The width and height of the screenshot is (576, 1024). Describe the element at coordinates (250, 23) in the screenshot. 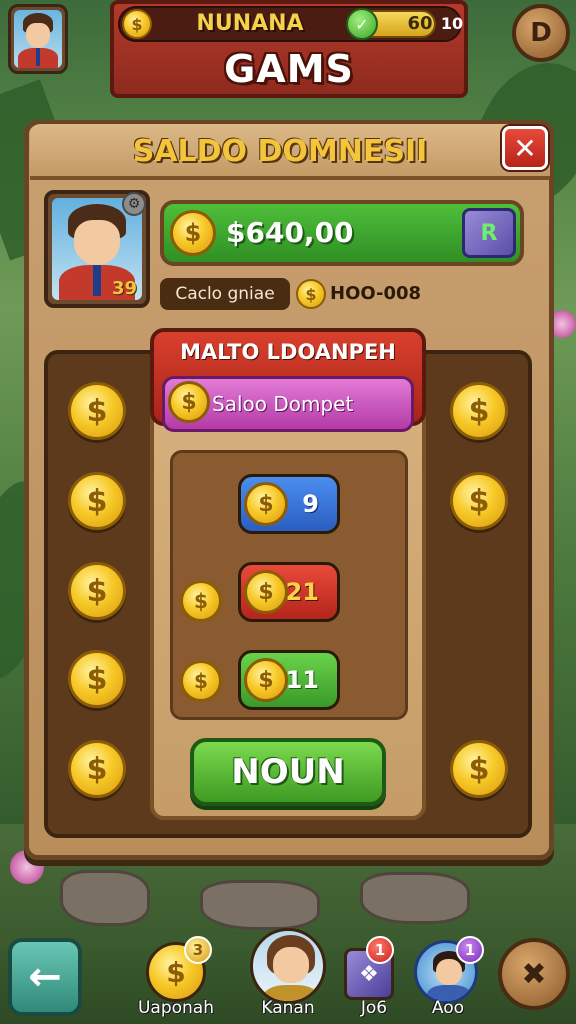

I see `player-name: NUNANA` at that location.